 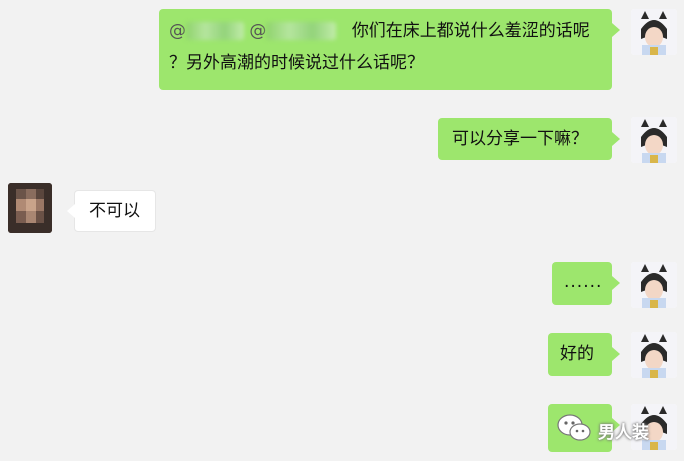 What do you see at coordinates (296, 63) in the screenshot?
I see `message-text-line2: ？另外高潮的时候说过什么话呢？` at bounding box center [296, 63].